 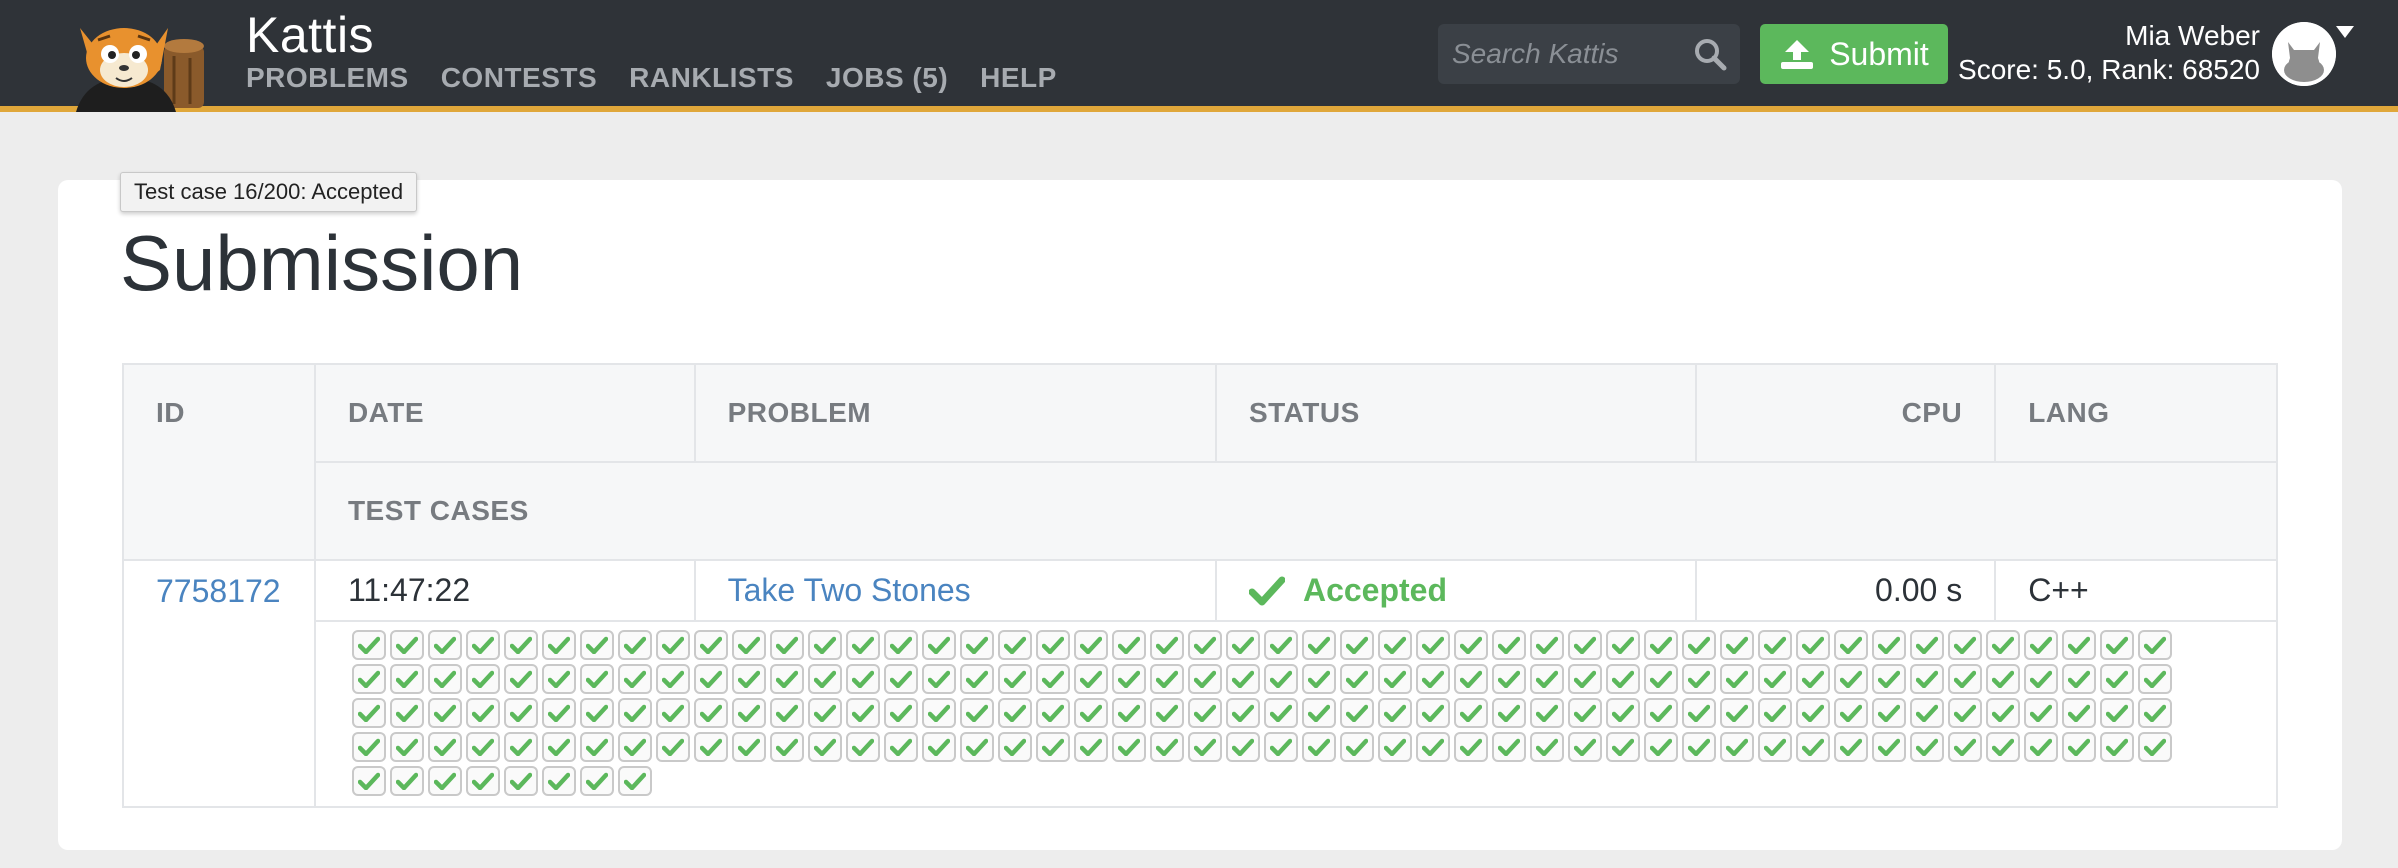 What do you see at coordinates (519, 78) in the screenshot?
I see `nav-contests: CONTESTS` at bounding box center [519, 78].